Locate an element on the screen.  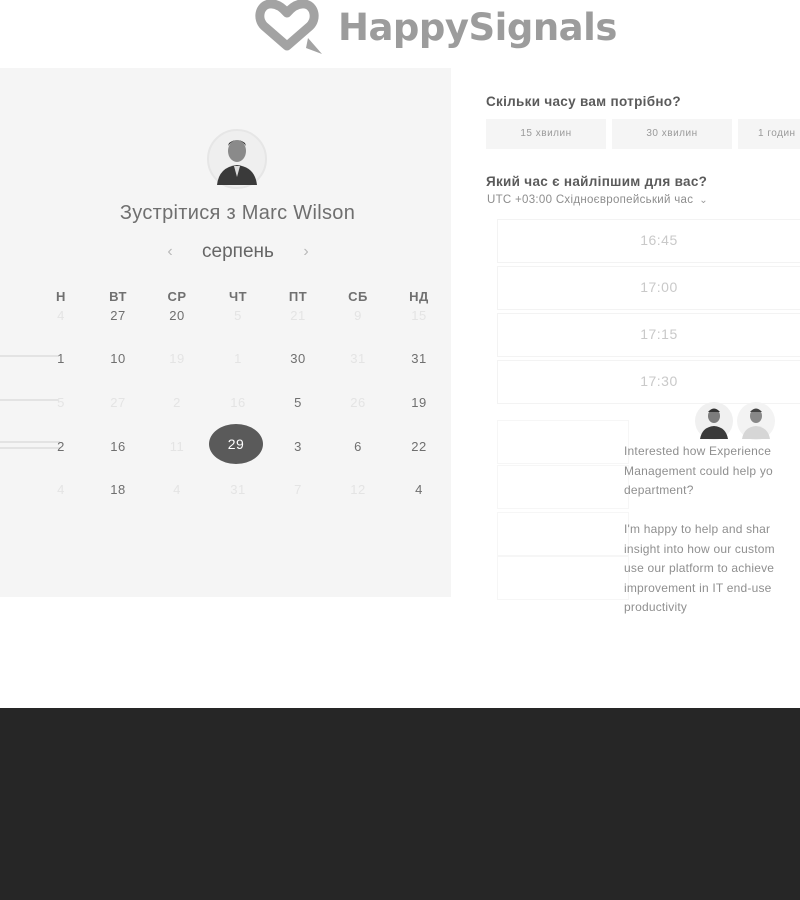
calendar-day: 11 is located at coordinates (177, 446).